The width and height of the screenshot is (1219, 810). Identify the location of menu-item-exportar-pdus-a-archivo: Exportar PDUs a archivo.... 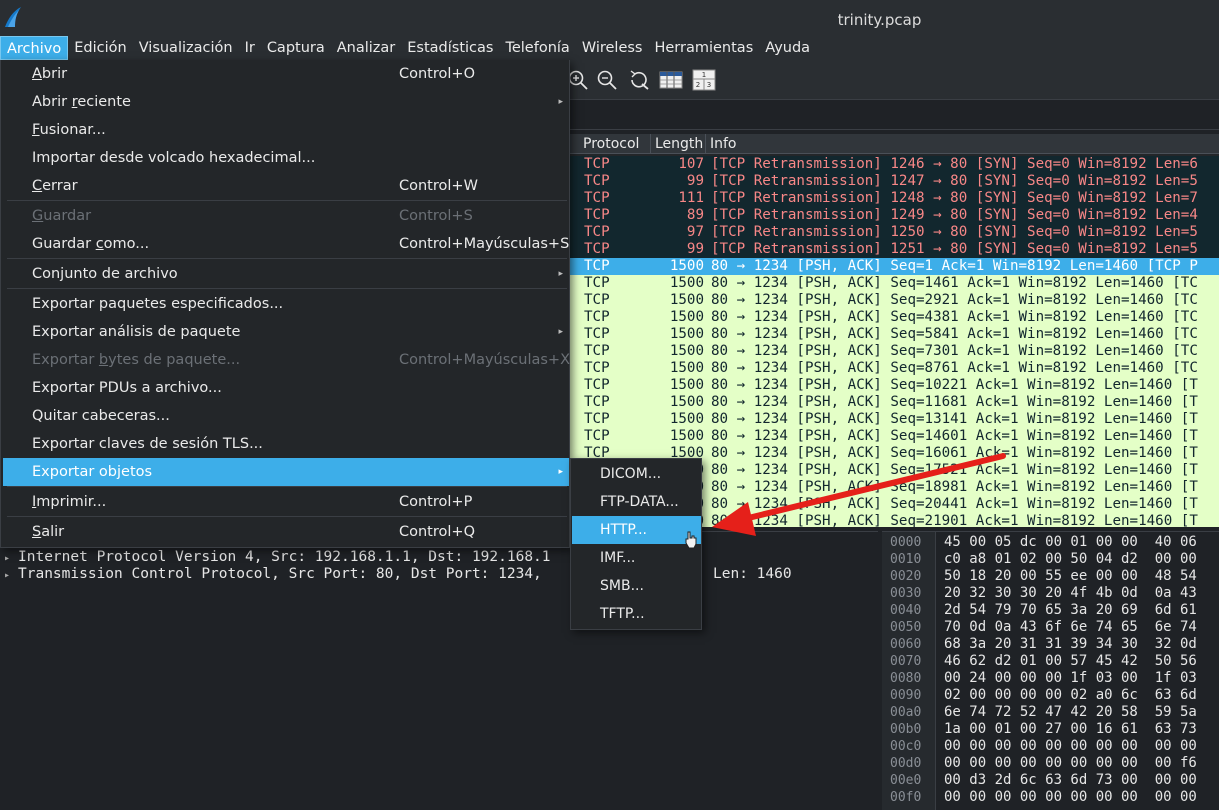
(286, 388).